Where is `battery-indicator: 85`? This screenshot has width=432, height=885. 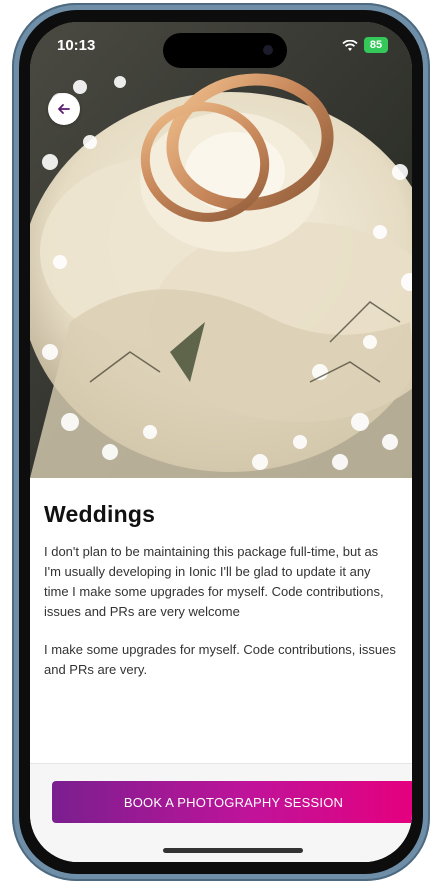
battery-indicator: 85 is located at coordinates (376, 45).